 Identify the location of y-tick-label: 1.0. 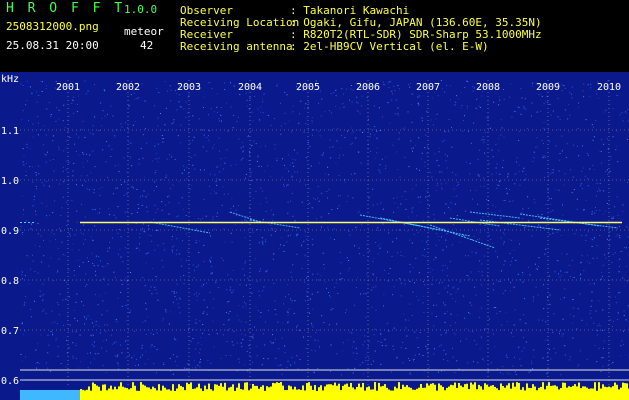
(10, 181).